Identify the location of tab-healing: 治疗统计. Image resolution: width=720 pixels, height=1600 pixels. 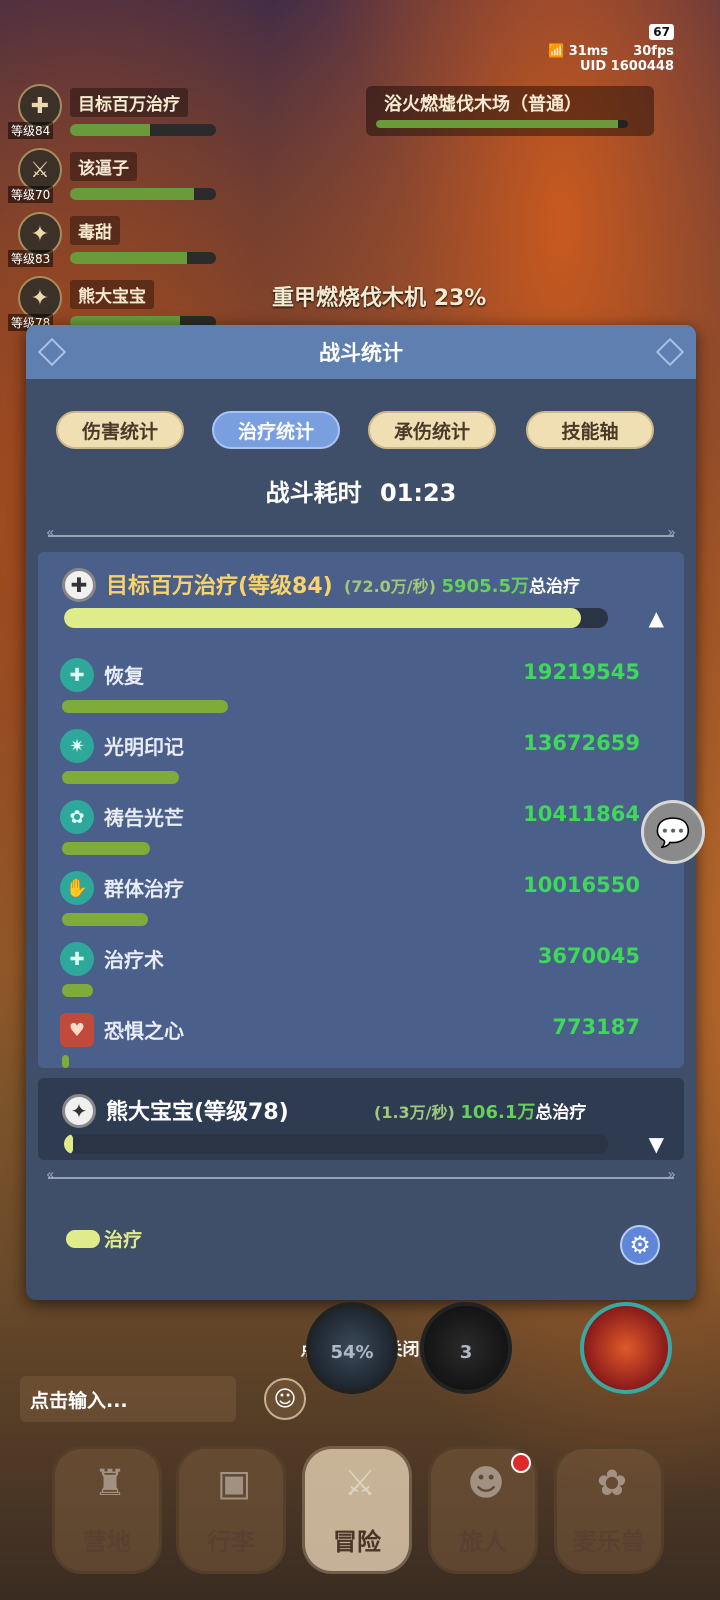
(276, 430).